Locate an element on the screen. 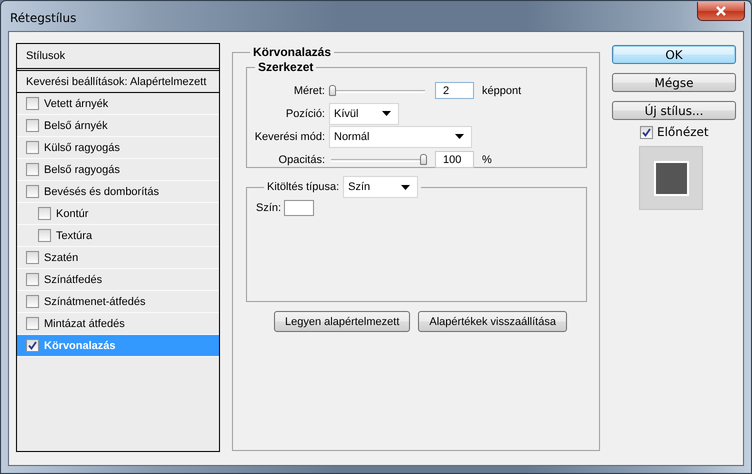  dialog-button: Mégse is located at coordinates (674, 82).